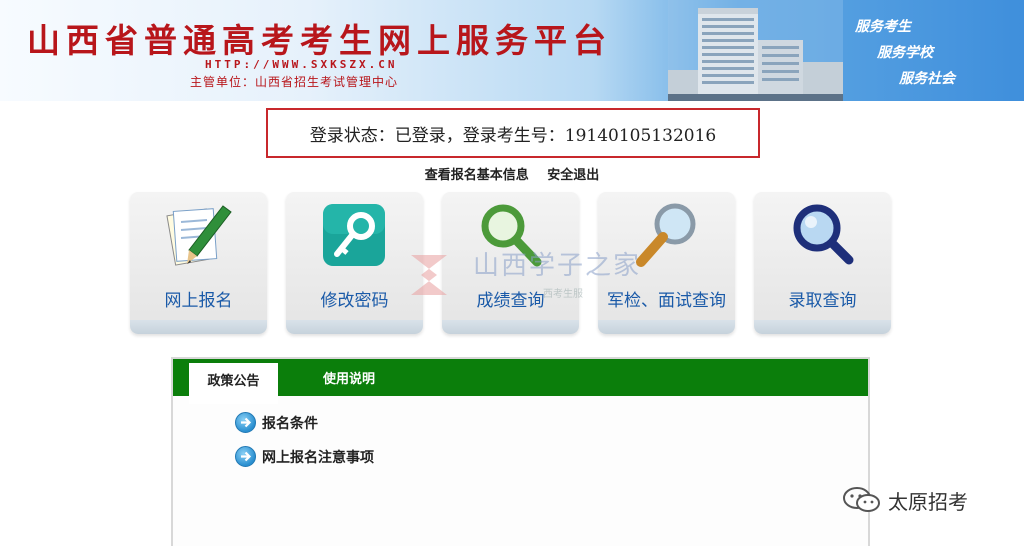 This screenshot has width=1024, height=546. Describe the element at coordinates (510, 301) in the screenshot. I see `tile-label: 成绩查询` at that location.